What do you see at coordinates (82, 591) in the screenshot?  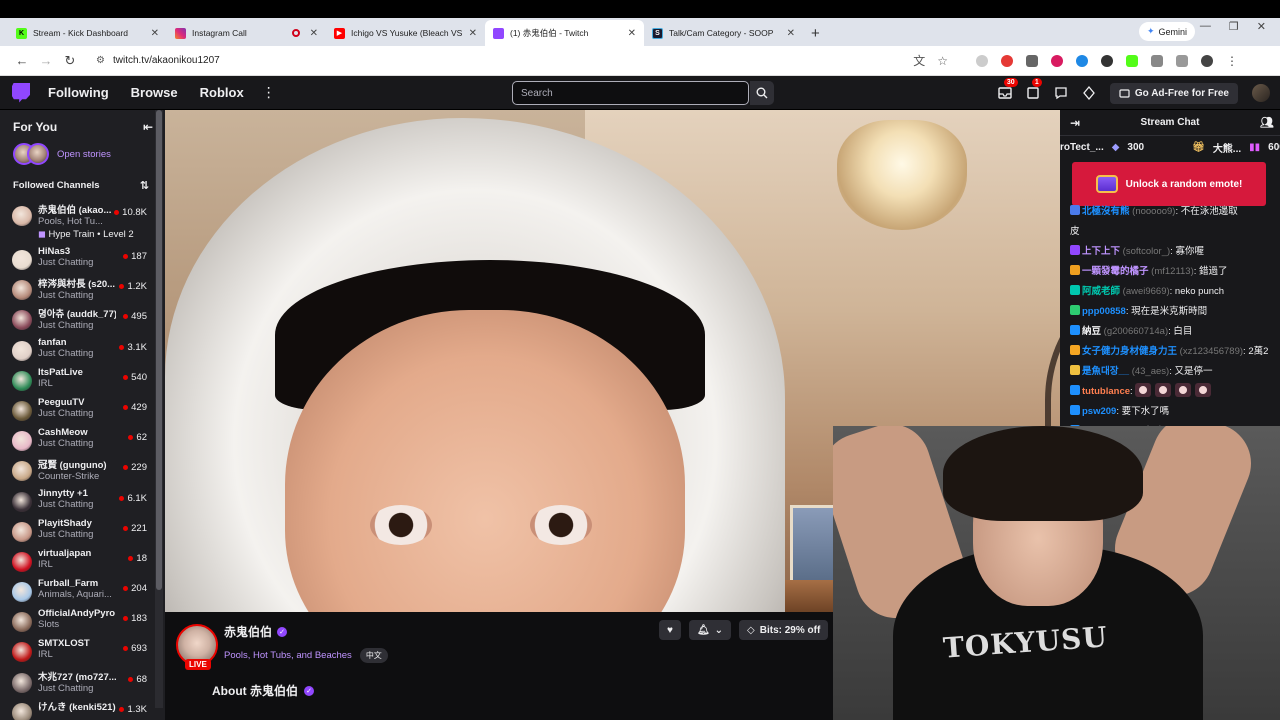 I see `sidebar-channel: Furball_Farm Animals, Aquari... 204` at bounding box center [82, 591].